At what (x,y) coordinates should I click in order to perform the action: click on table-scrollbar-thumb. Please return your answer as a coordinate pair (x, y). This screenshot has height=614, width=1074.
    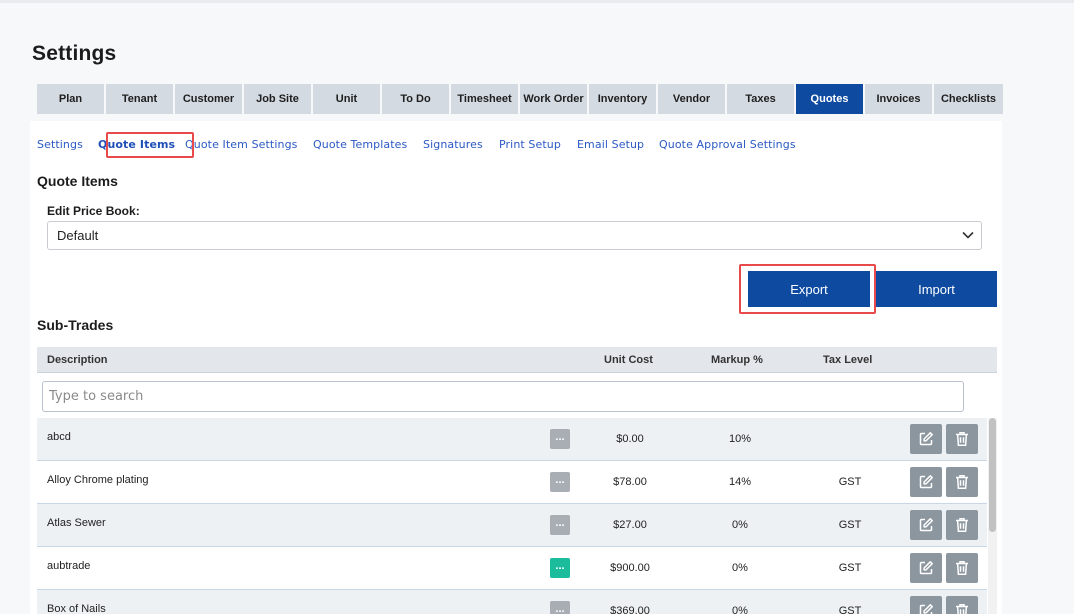
    Looking at the image, I should click on (992, 475).